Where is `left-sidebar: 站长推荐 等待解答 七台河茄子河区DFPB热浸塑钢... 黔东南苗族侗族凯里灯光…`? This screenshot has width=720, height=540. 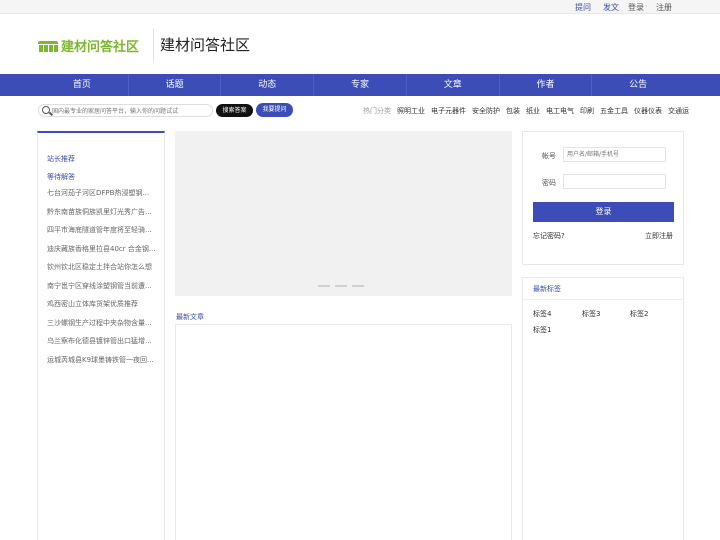
left-sidebar: 站长推荐 等待解答 七台河茄子河区DFPB热浸塑钢... 黔东南苗族侗族凯里灯光… is located at coordinates (101, 335).